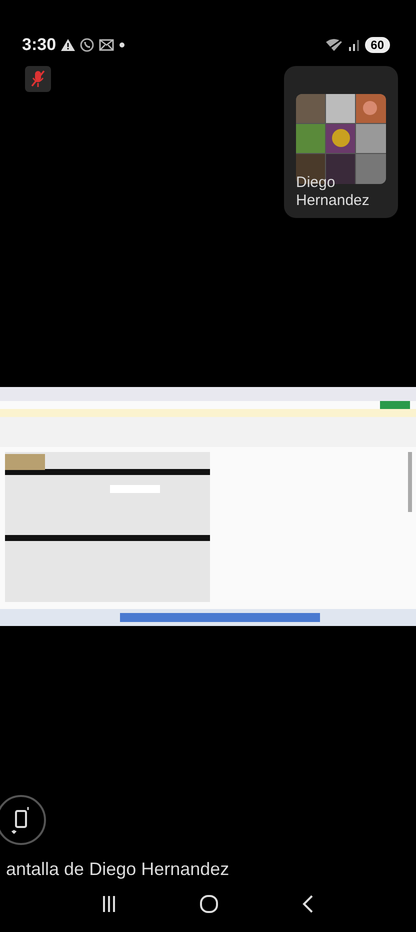 This screenshot has width=416, height=932. I want to click on home-icon, so click(209, 904).